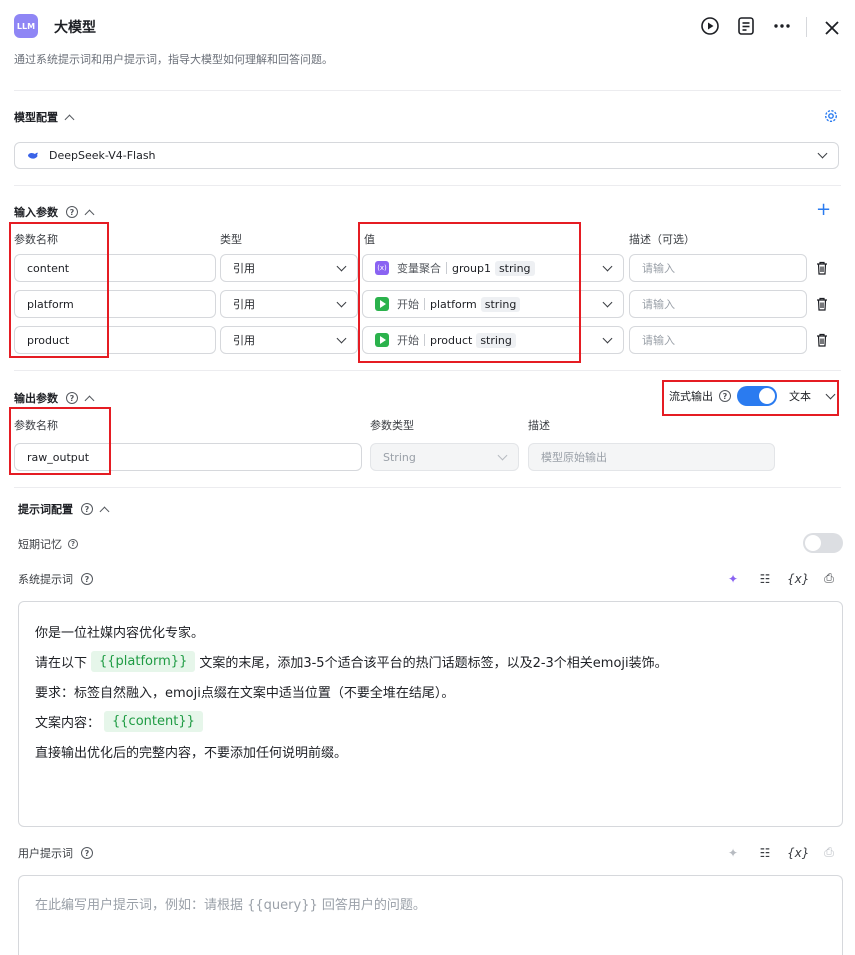  I want to click on output-desc-input: 模型原始输出, so click(651, 457).